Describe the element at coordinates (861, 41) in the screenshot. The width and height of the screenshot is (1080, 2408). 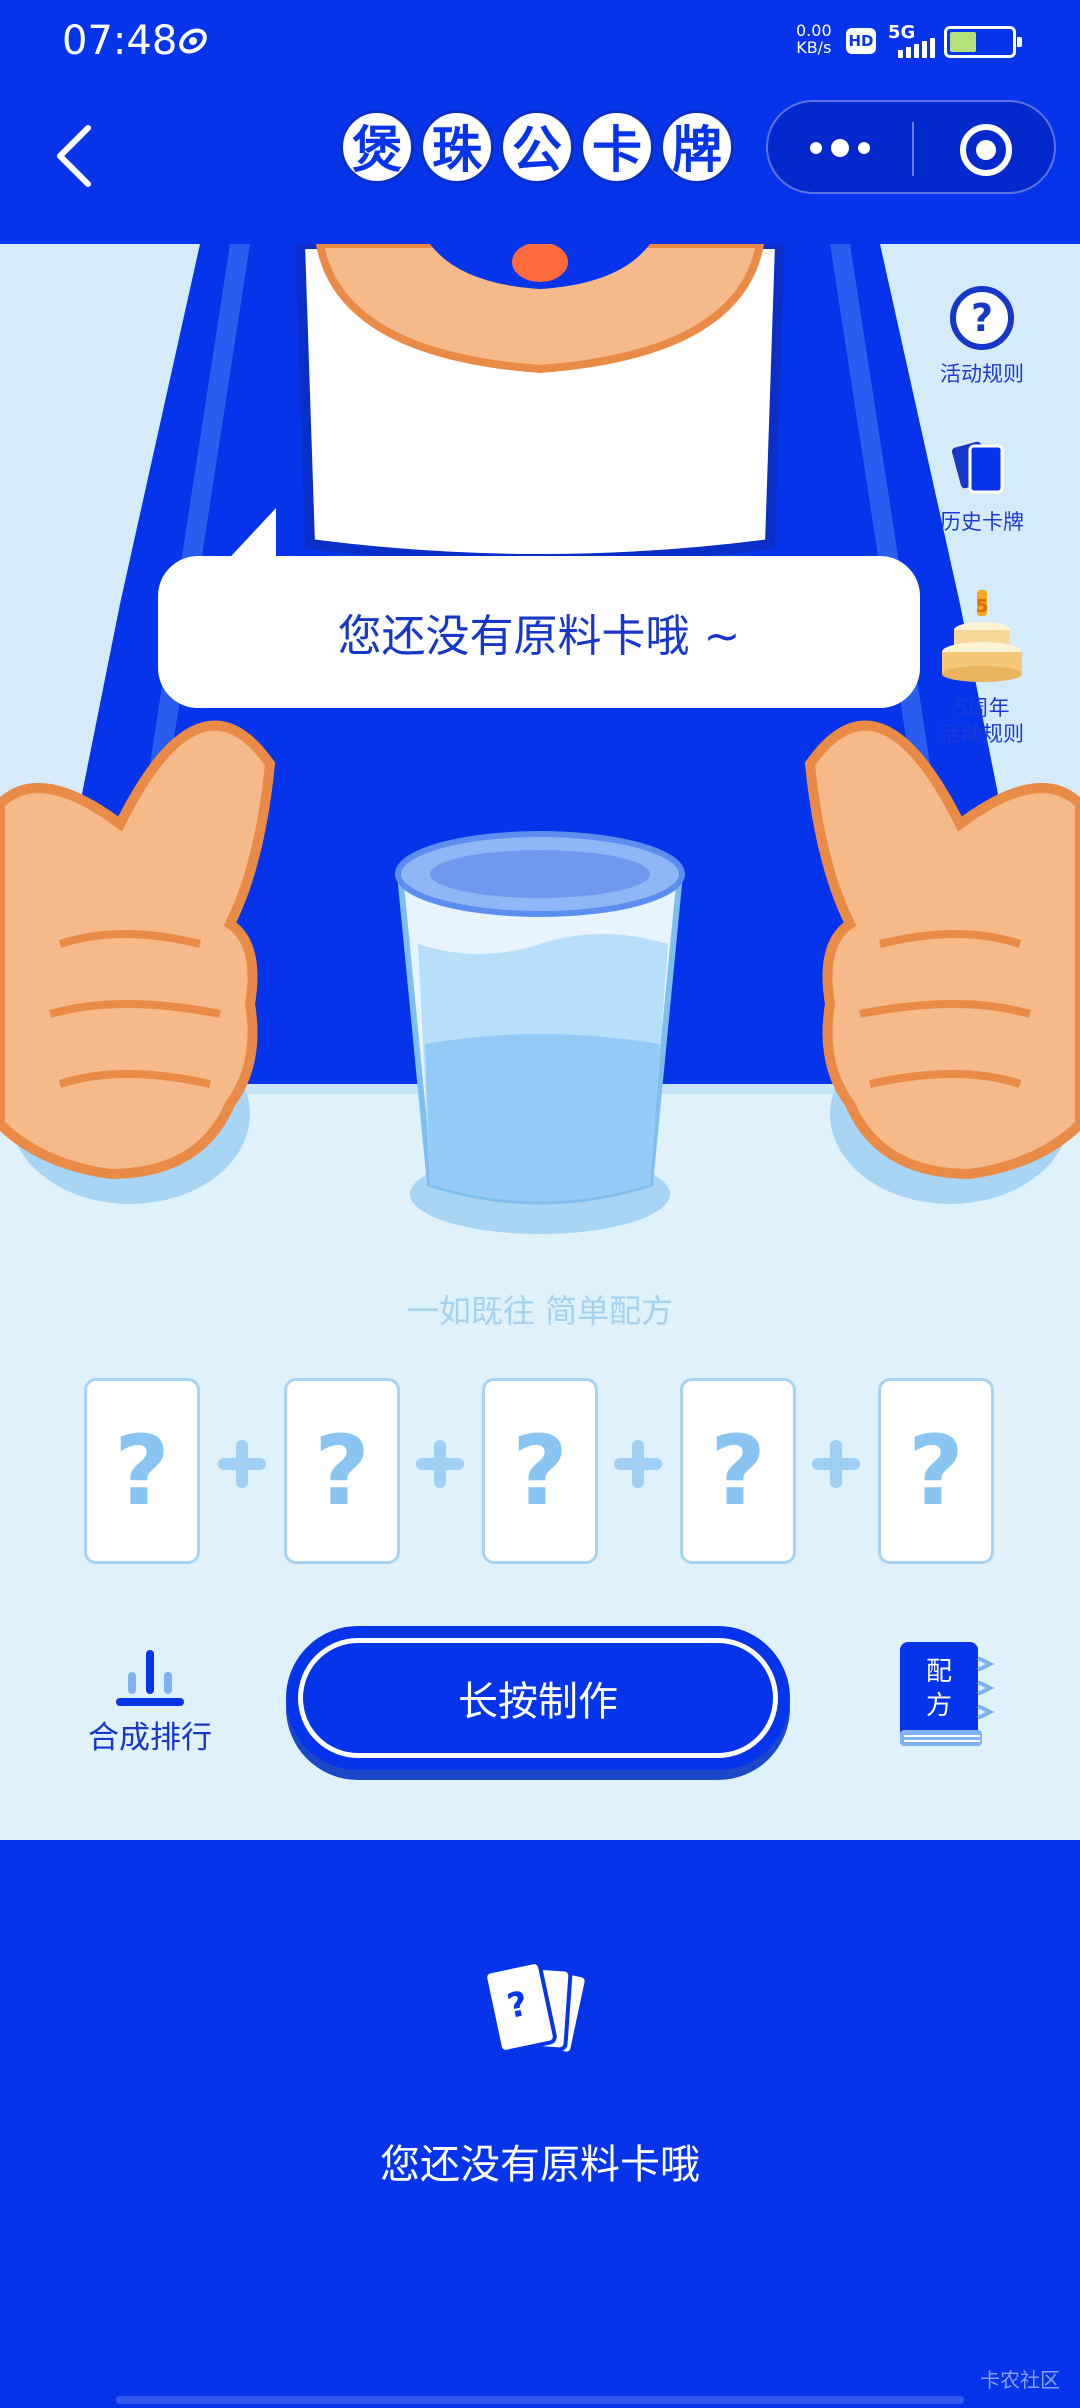
I see `hd-badge: HD` at that location.